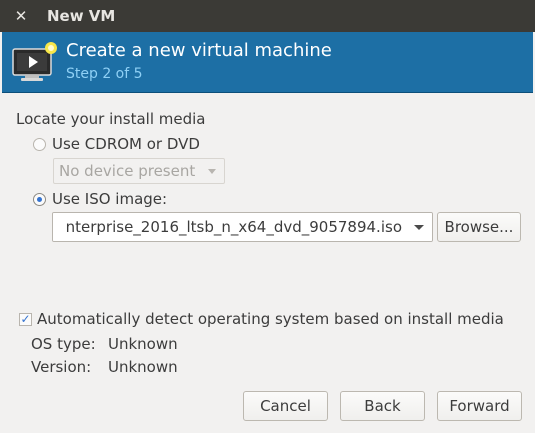 This screenshot has height=433, width=535. I want to click on os-type-label: OS type:, so click(63, 344).